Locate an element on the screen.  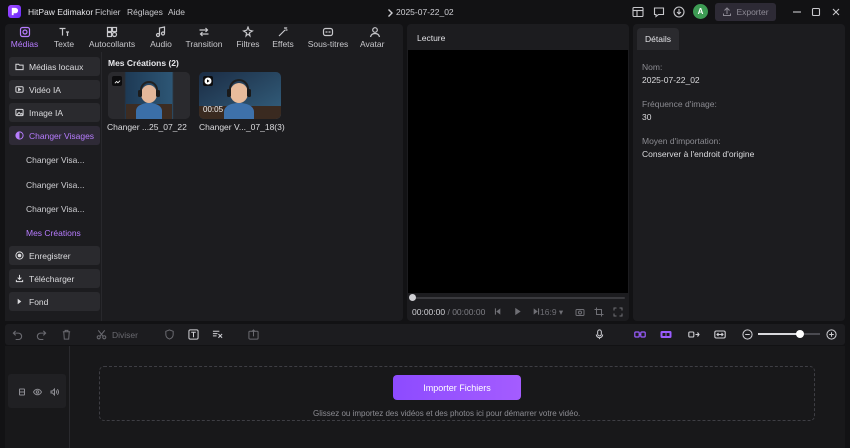
media-item-label: Changer V..._07_18(3) is located at coordinates (242, 127).